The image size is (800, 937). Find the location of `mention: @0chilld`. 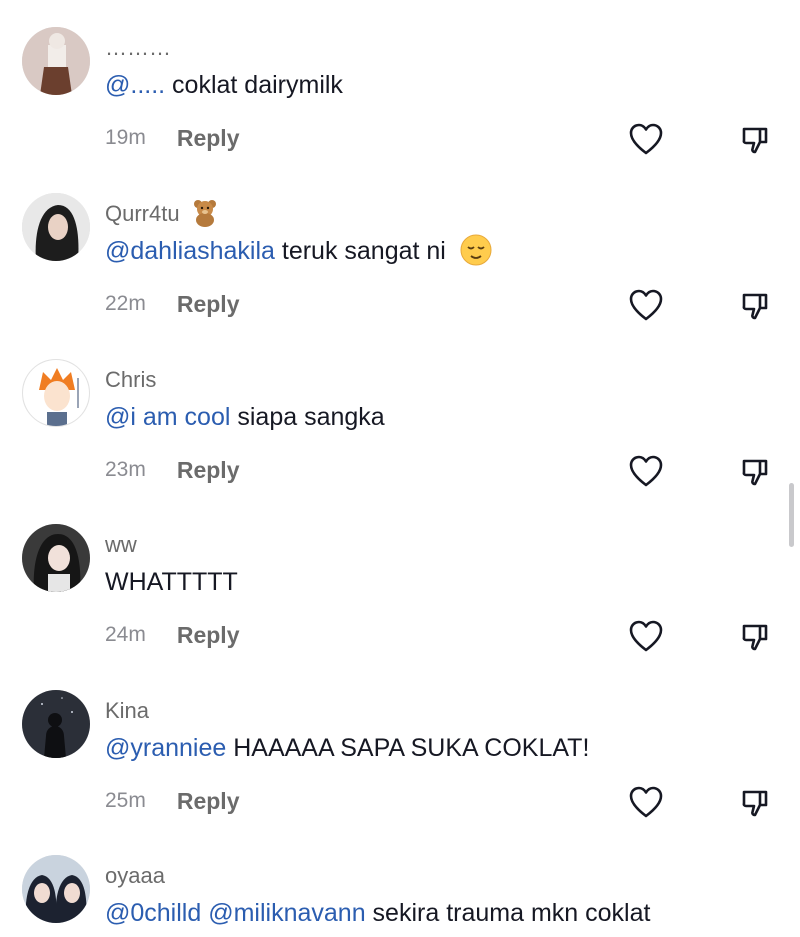

mention: @0chilld is located at coordinates (153, 913).